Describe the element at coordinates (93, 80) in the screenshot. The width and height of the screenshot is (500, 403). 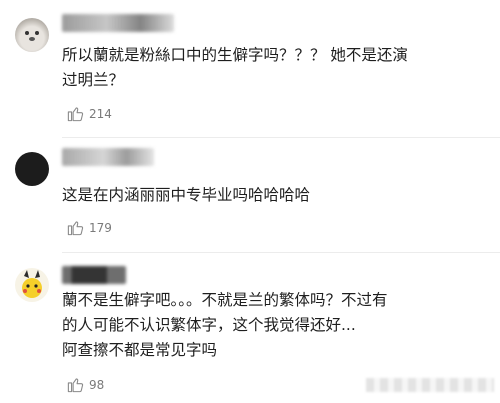
I see `comment-line: 过明兰？` at that location.